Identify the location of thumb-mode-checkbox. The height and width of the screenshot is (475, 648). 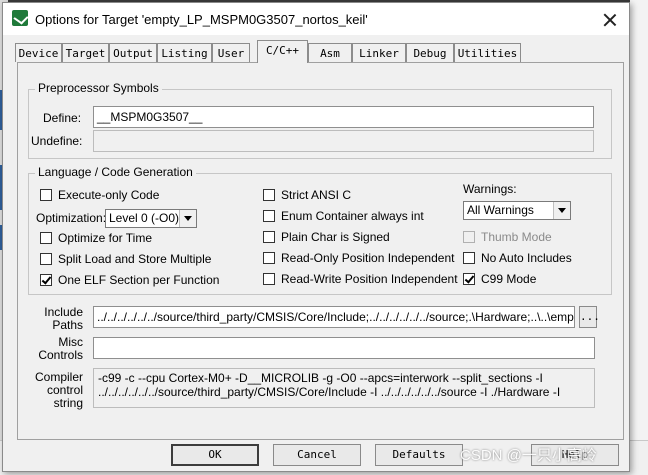
(469, 237).